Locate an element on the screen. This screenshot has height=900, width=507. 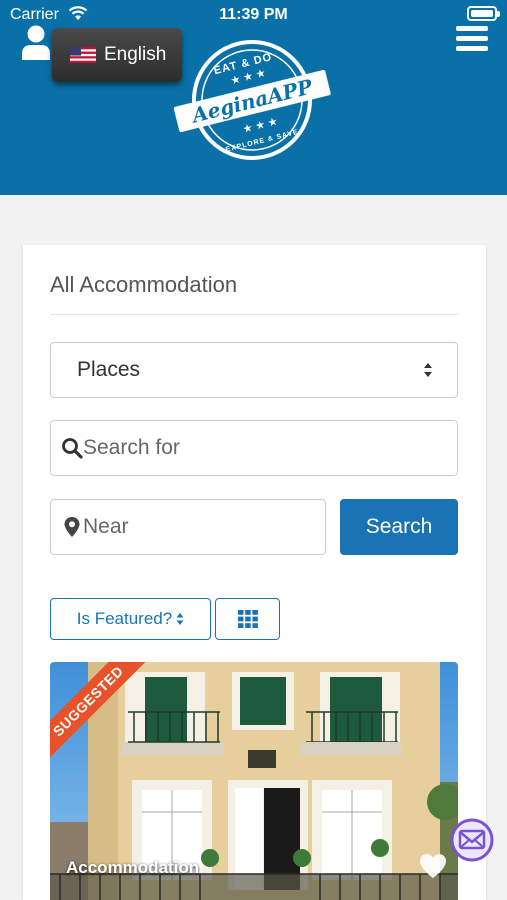
logo-bottom-text: EXPLORE & SAVE is located at coordinates (262, 141).